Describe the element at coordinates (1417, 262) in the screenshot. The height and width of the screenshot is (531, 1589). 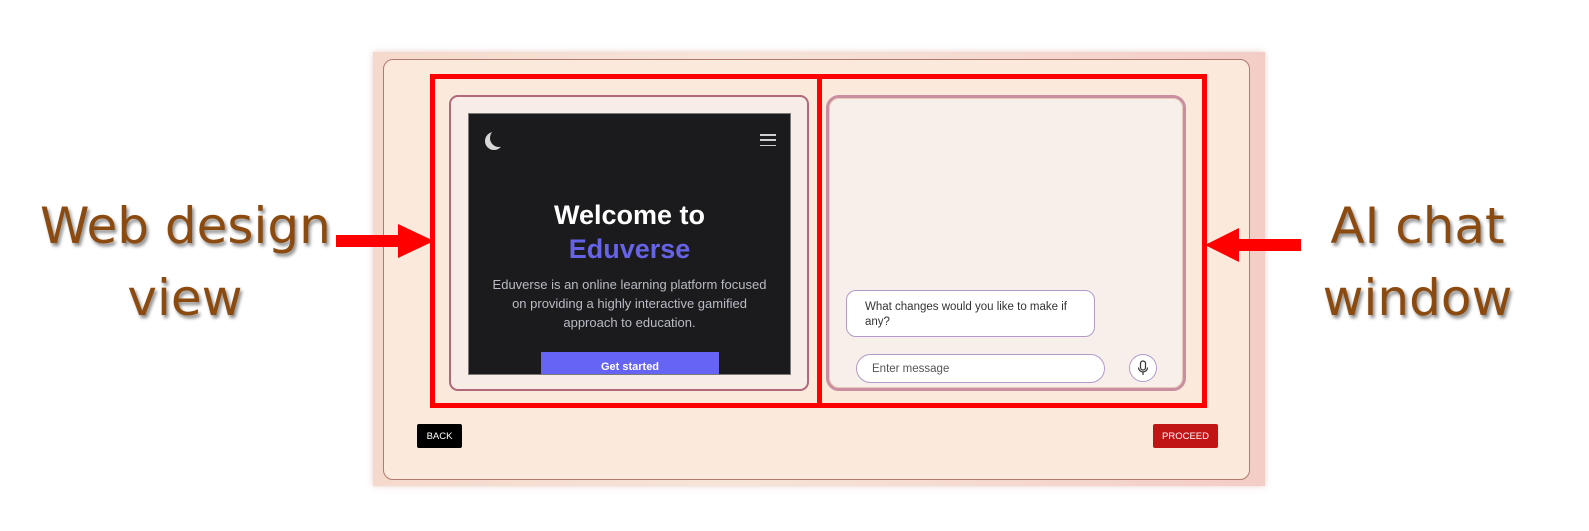
I see `annotation-label-chat-window: AI chat window` at that location.